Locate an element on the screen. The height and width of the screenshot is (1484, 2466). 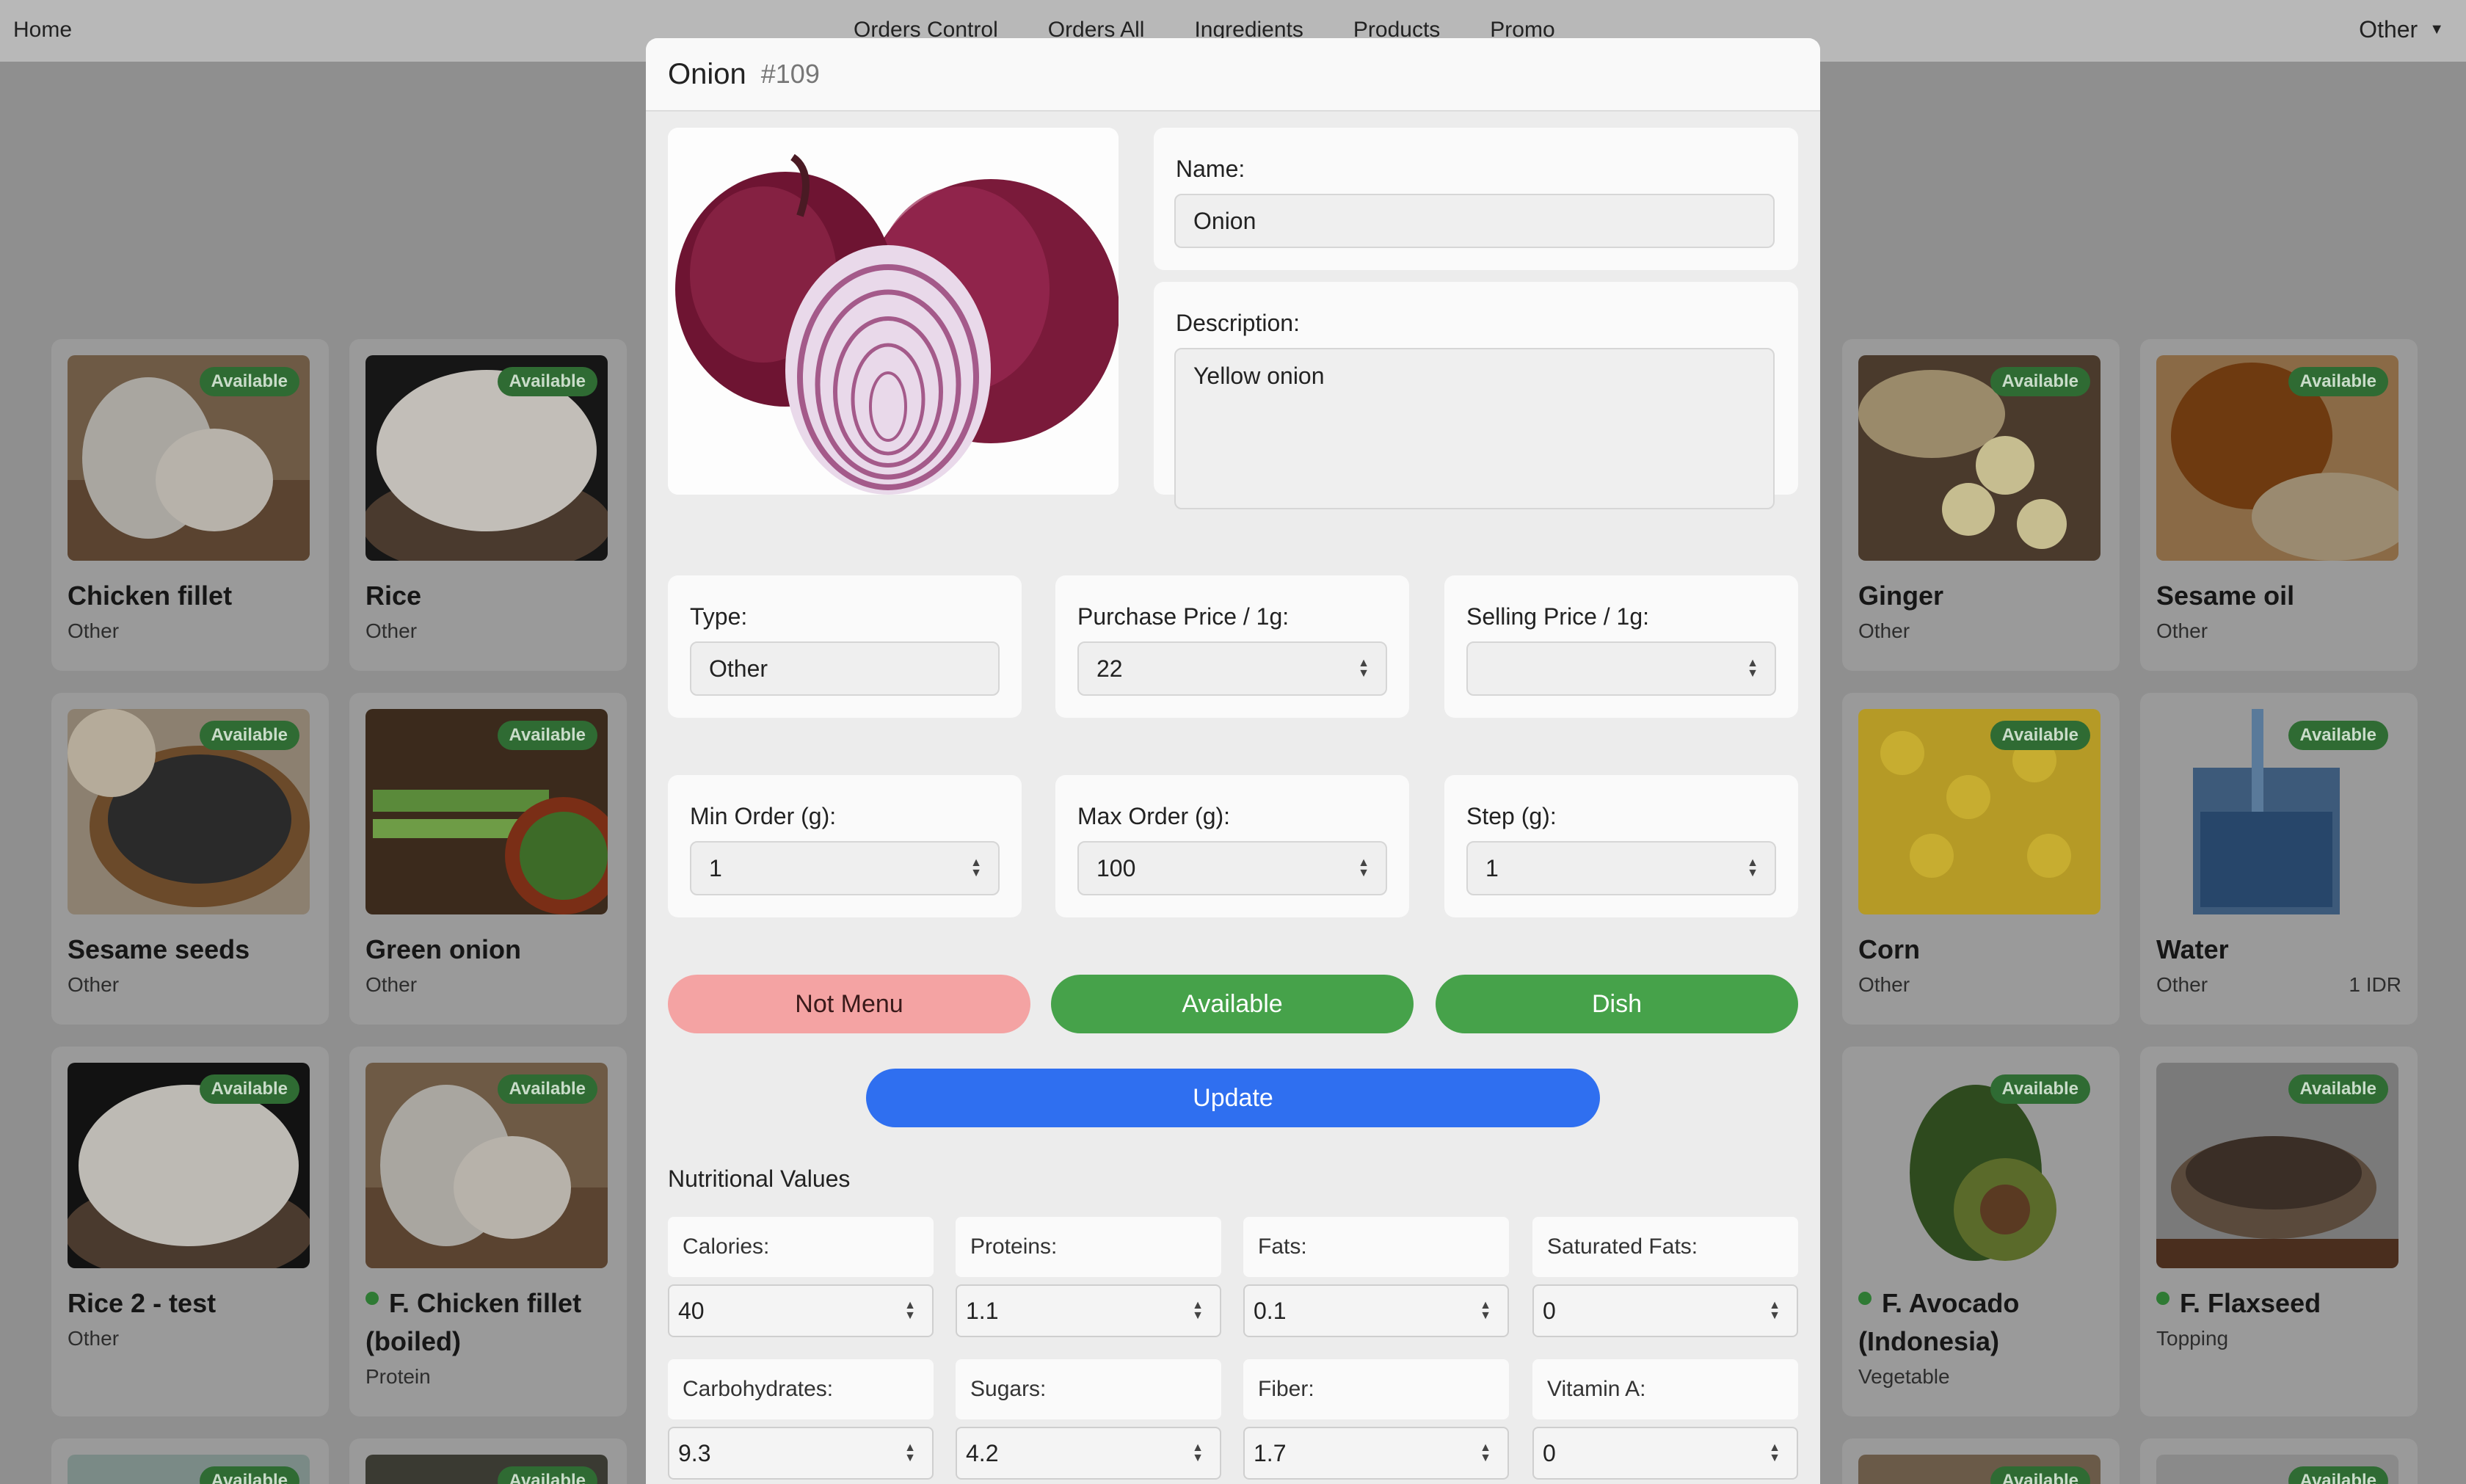
available-button: Available is located at coordinates (1232, 1004).